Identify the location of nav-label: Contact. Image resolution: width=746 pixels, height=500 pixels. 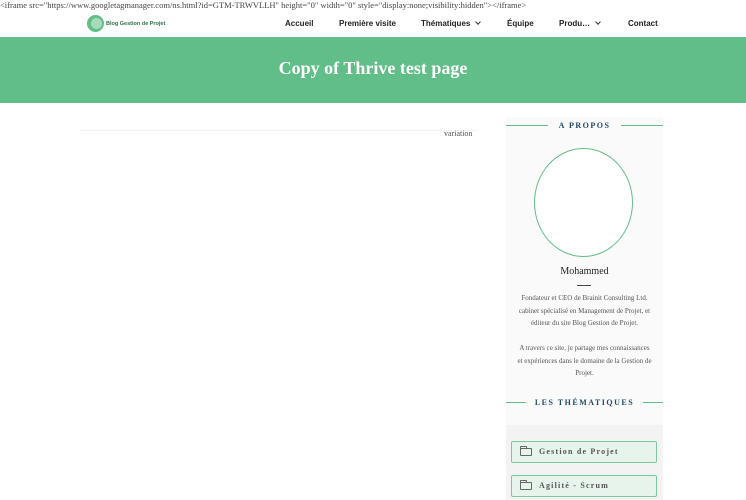
(643, 23).